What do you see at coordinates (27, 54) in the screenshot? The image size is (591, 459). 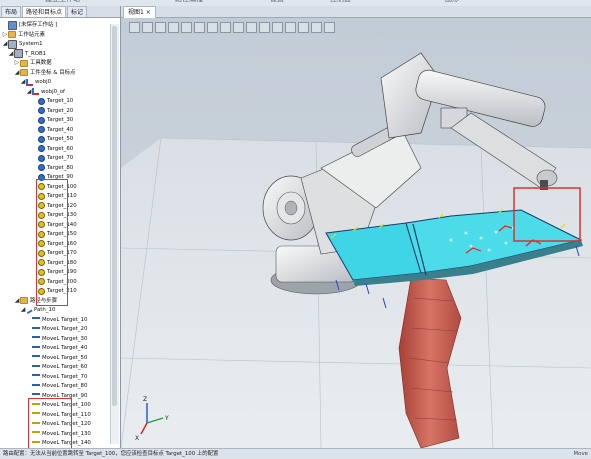 I see `tree-item: ◢ T_ROB1` at bounding box center [27, 54].